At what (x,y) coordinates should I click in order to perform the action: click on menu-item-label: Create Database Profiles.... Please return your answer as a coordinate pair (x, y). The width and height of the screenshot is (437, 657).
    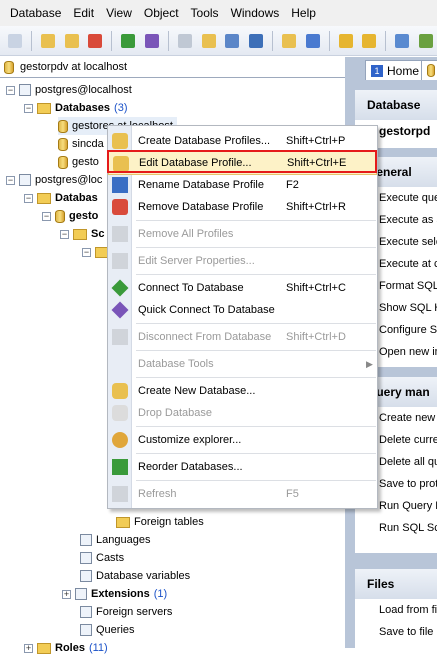
    Looking at the image, I should click on (204, 141).